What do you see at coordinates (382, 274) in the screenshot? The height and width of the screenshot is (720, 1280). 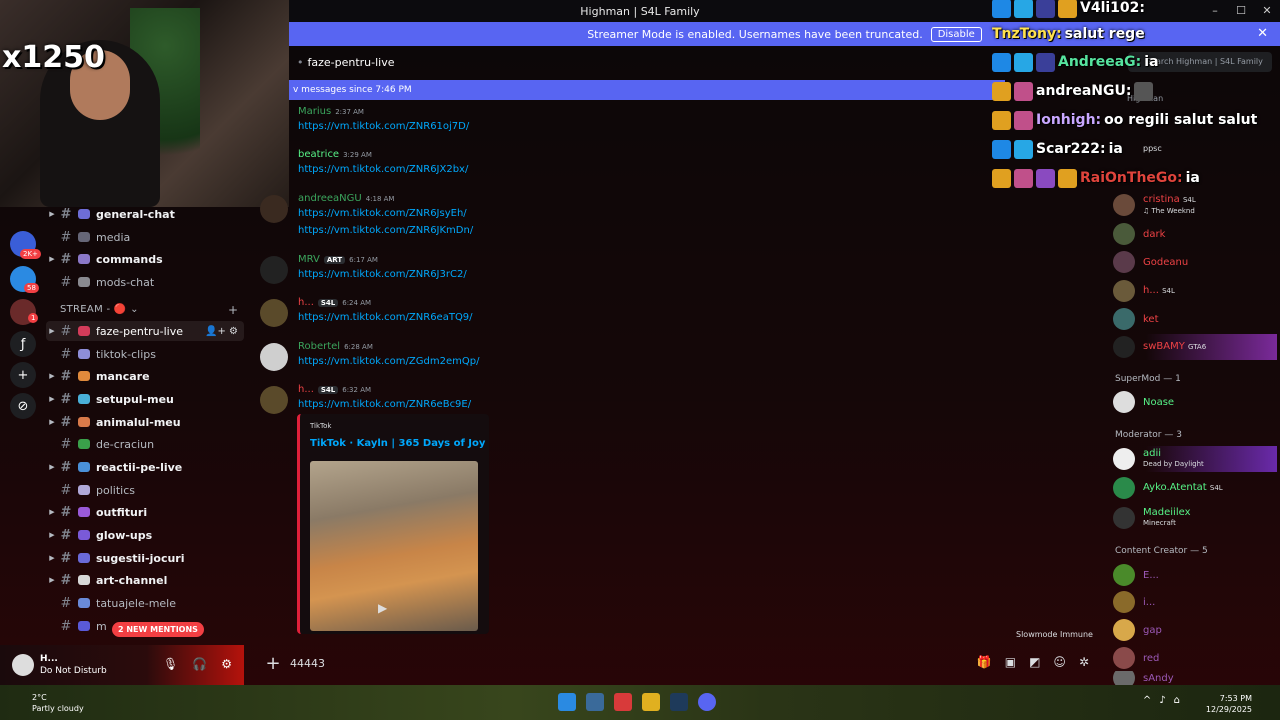 I see `message-link: https://vm.tiktok.com/ZNR6J3rC2/` at bounding box center [382, 274].